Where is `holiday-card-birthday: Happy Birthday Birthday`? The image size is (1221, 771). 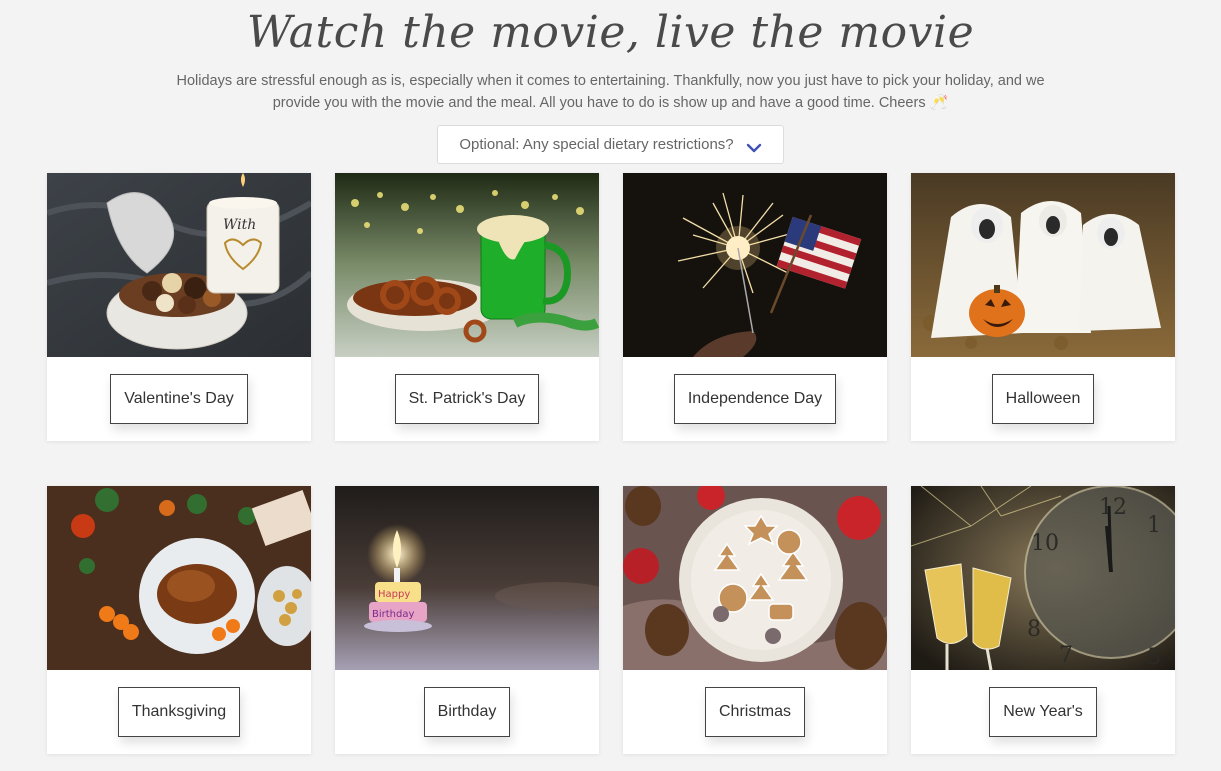
holiday-card-birthday: Happy Birthday Birthday is located at coordinates (467, 620).